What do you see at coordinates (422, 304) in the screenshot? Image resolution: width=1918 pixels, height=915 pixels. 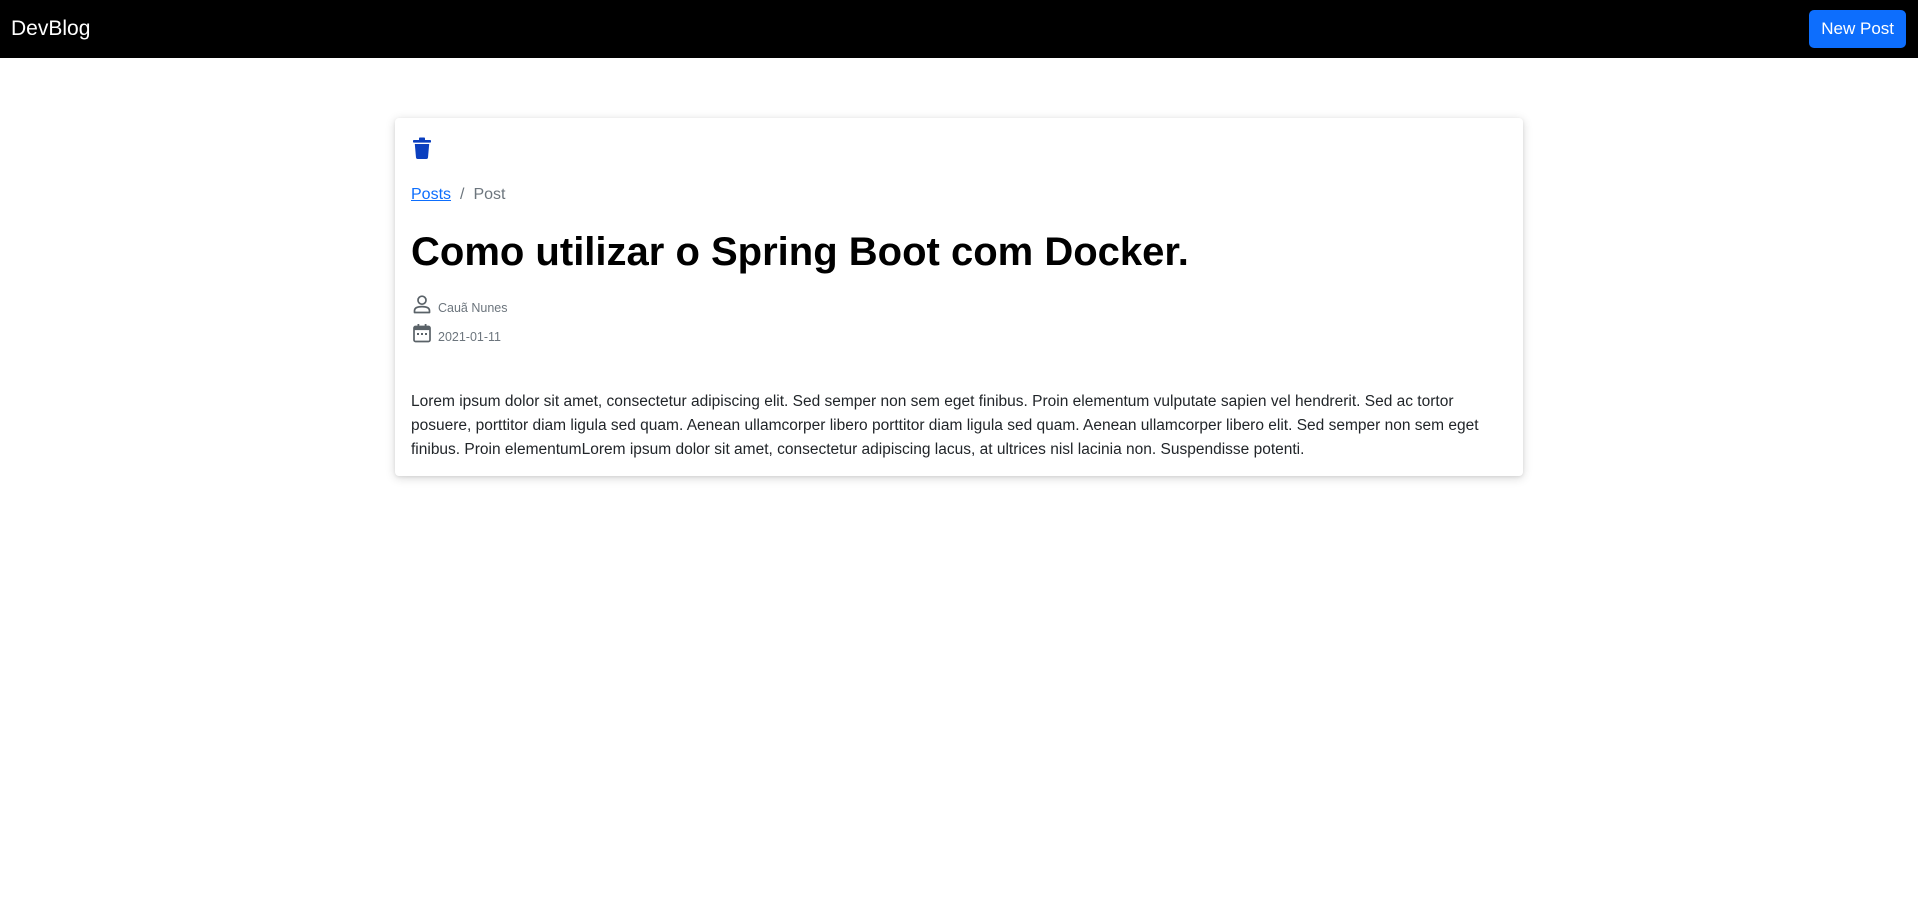 I see `person-icon` at bounding box center [422, 304].